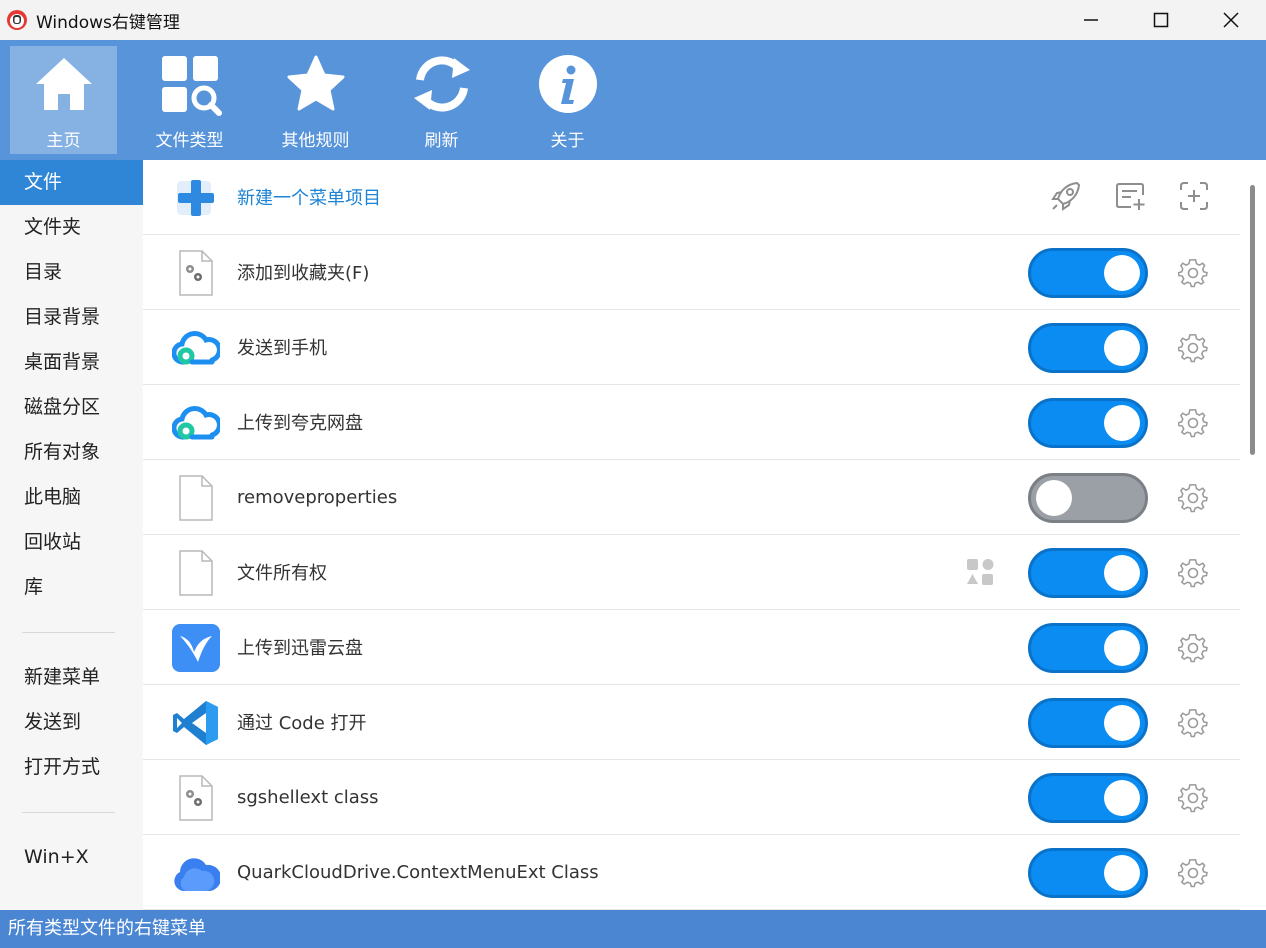  What do you see at coordinates (300, 648) in the screenshot?
I see `item-label: 上传到迅雷云盘` at bounding box center [300, 648].